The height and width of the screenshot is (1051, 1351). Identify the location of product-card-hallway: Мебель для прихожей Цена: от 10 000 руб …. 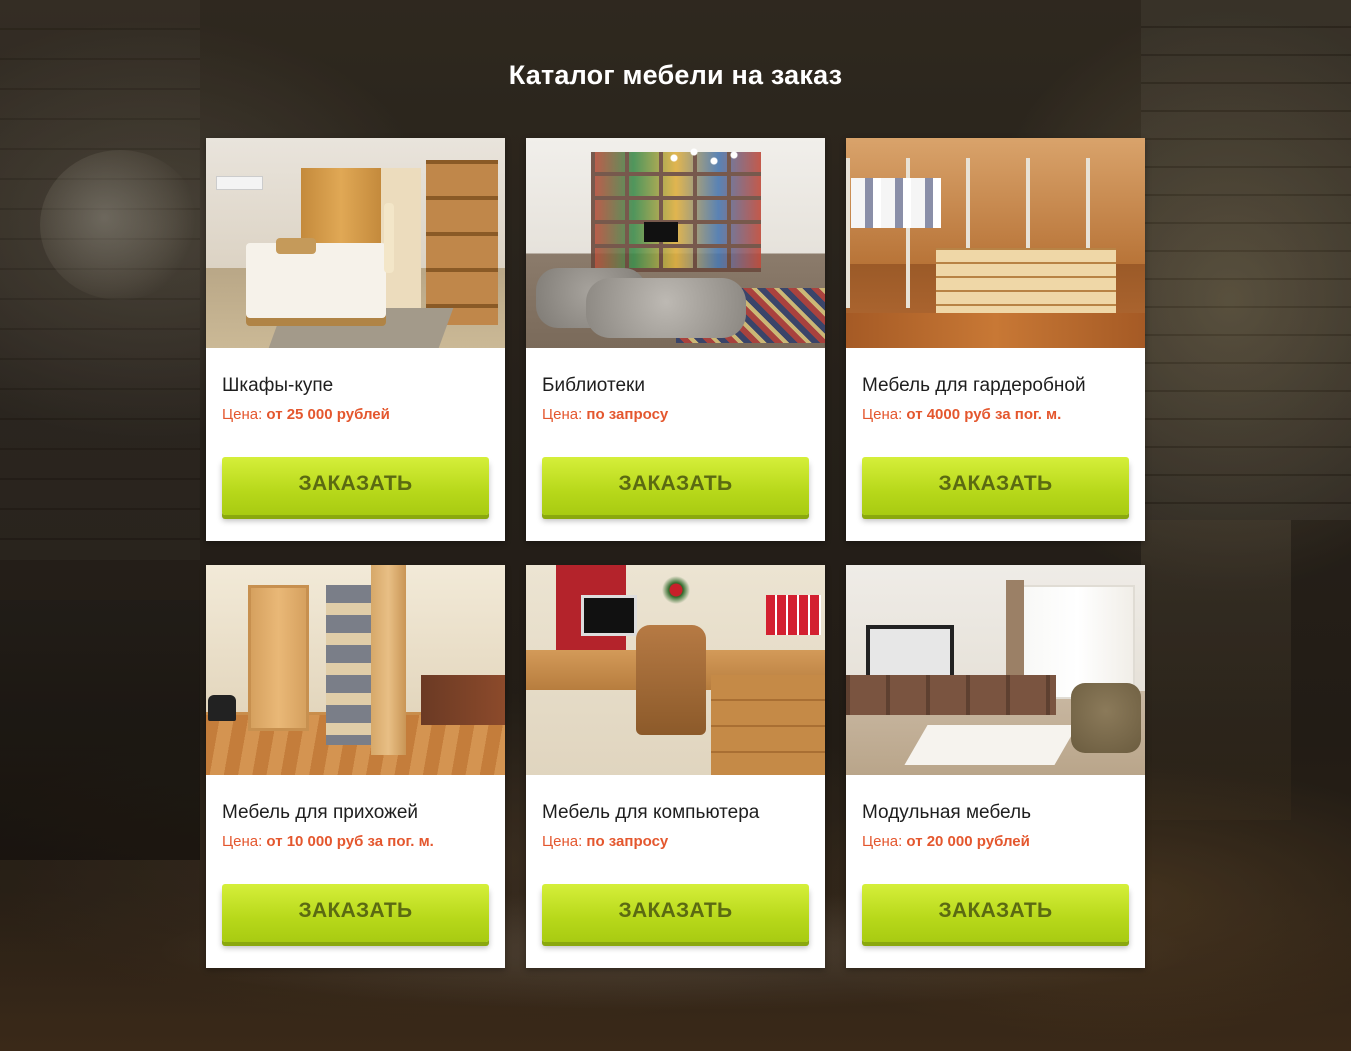
(355, 766).